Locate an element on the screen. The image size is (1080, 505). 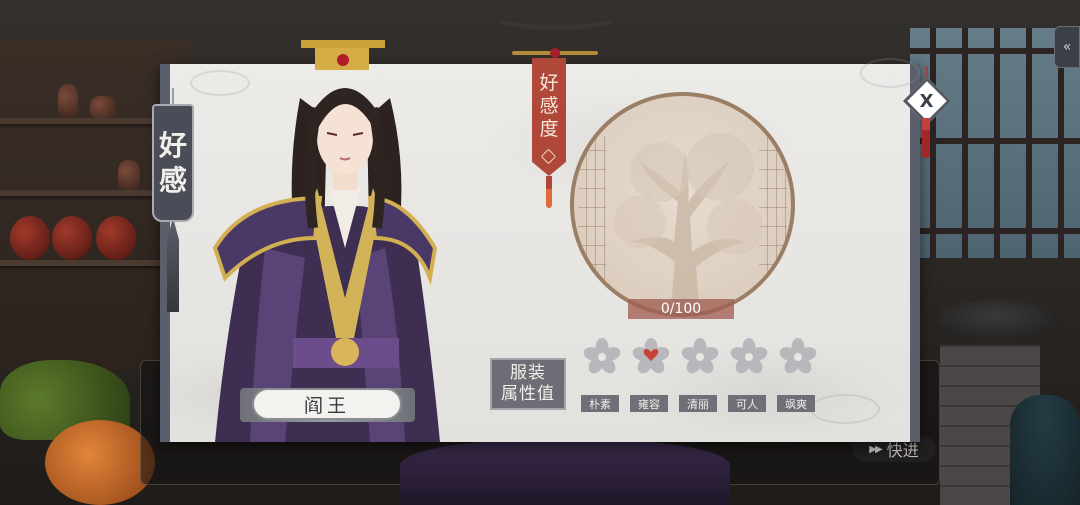
attribute-label: 飒爽 is located at coordinates (796, 403).